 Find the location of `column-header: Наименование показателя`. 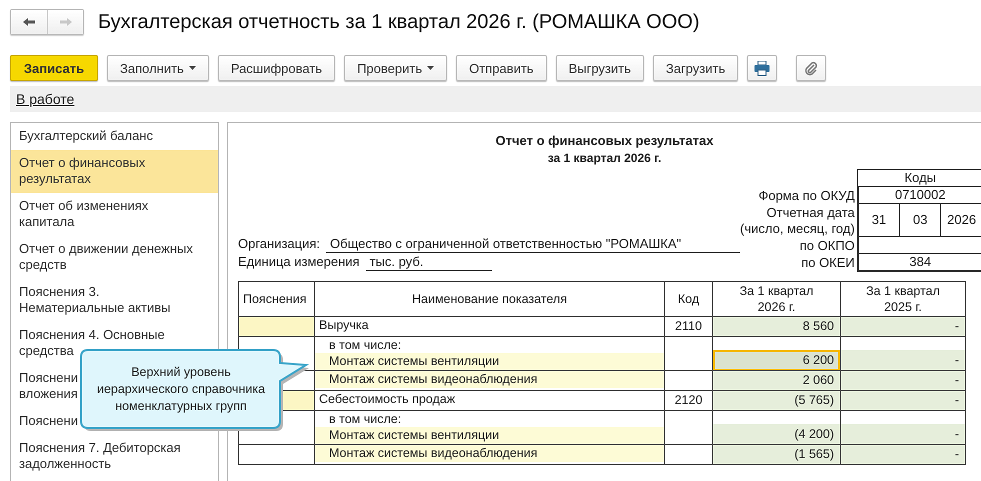

column-header: Наименование показателя is located at coordinates (489, 299).